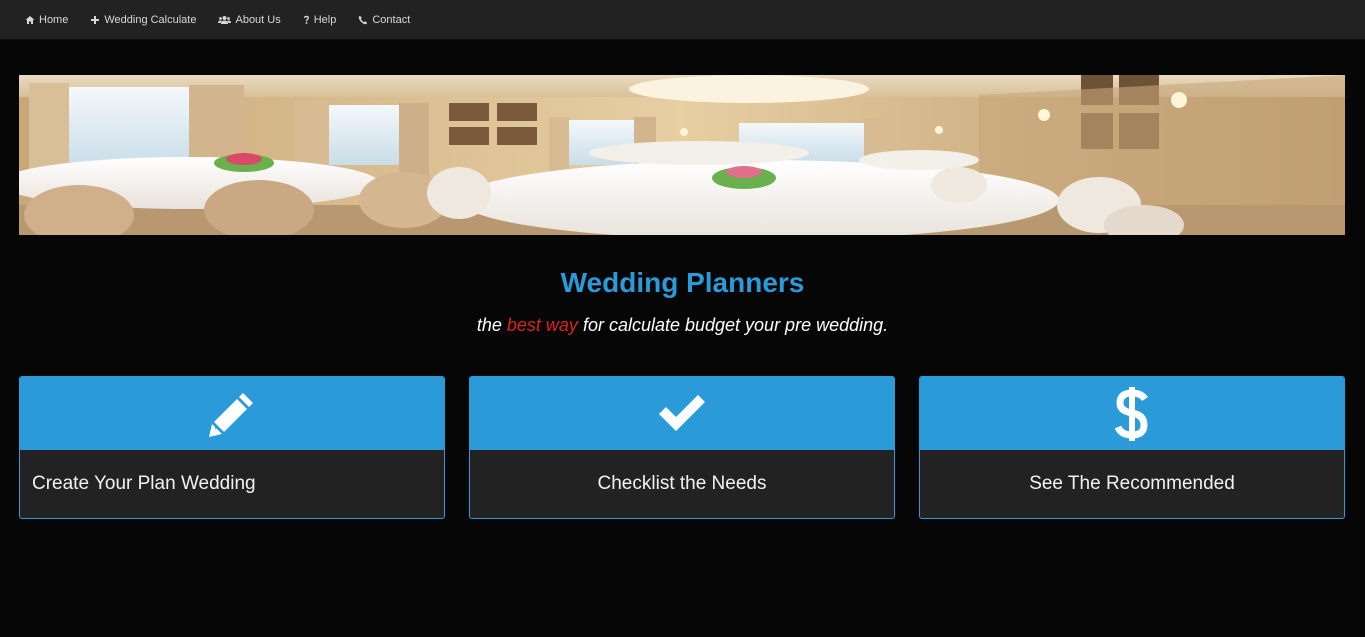  I want to click on tagline-end: for calculate budget your pre wedding., so click(733, 325).